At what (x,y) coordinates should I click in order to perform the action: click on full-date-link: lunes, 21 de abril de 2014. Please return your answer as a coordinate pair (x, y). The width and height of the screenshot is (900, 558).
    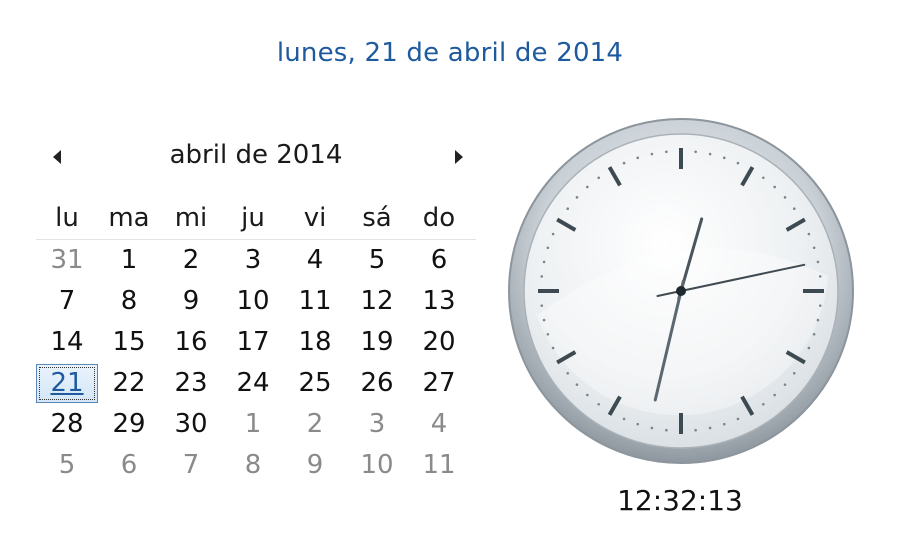
    Looking at the image, I should click on (450, 53).